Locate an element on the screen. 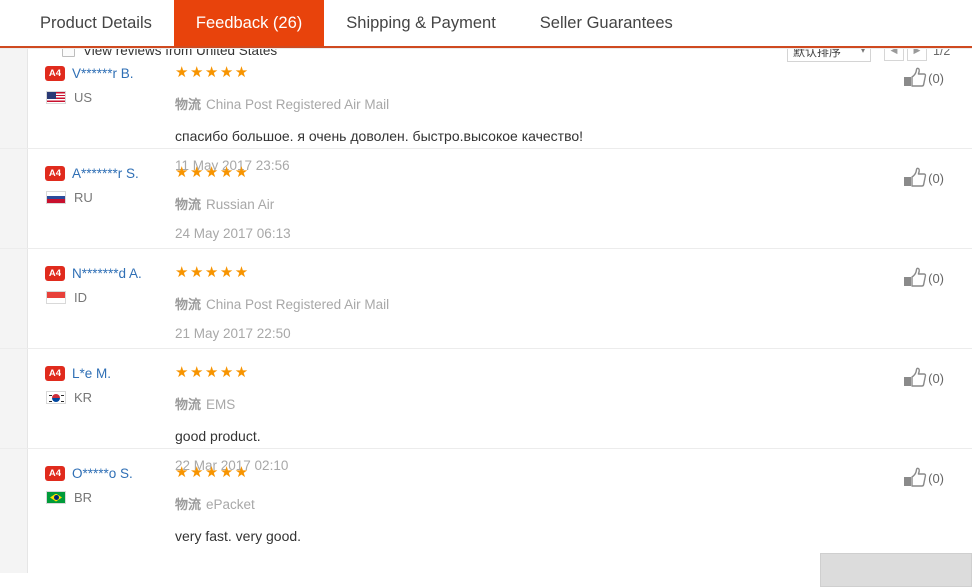  reviewer-identity: A4 O*****o S. is located at coordinates (105, 473).